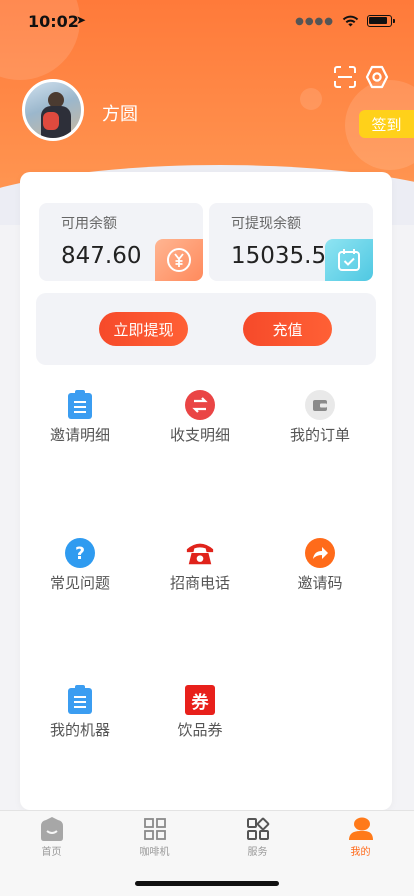  Describe the element at coordinates (345, 77) in the screenshot. I see `scan-icon` at that location.